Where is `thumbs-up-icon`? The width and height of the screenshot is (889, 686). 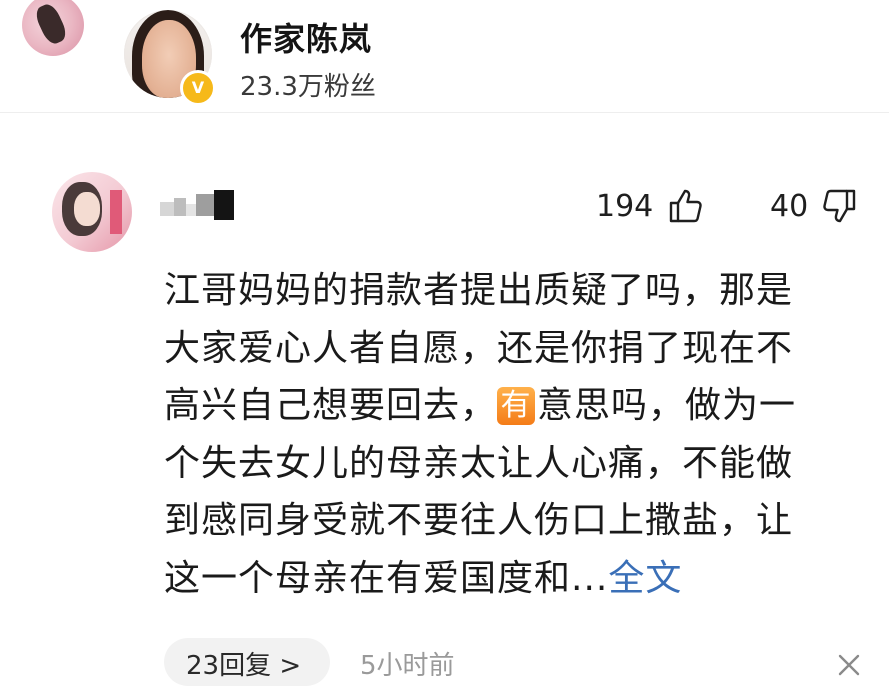
thumbs-up-icon is located at coordinates (685, 206).